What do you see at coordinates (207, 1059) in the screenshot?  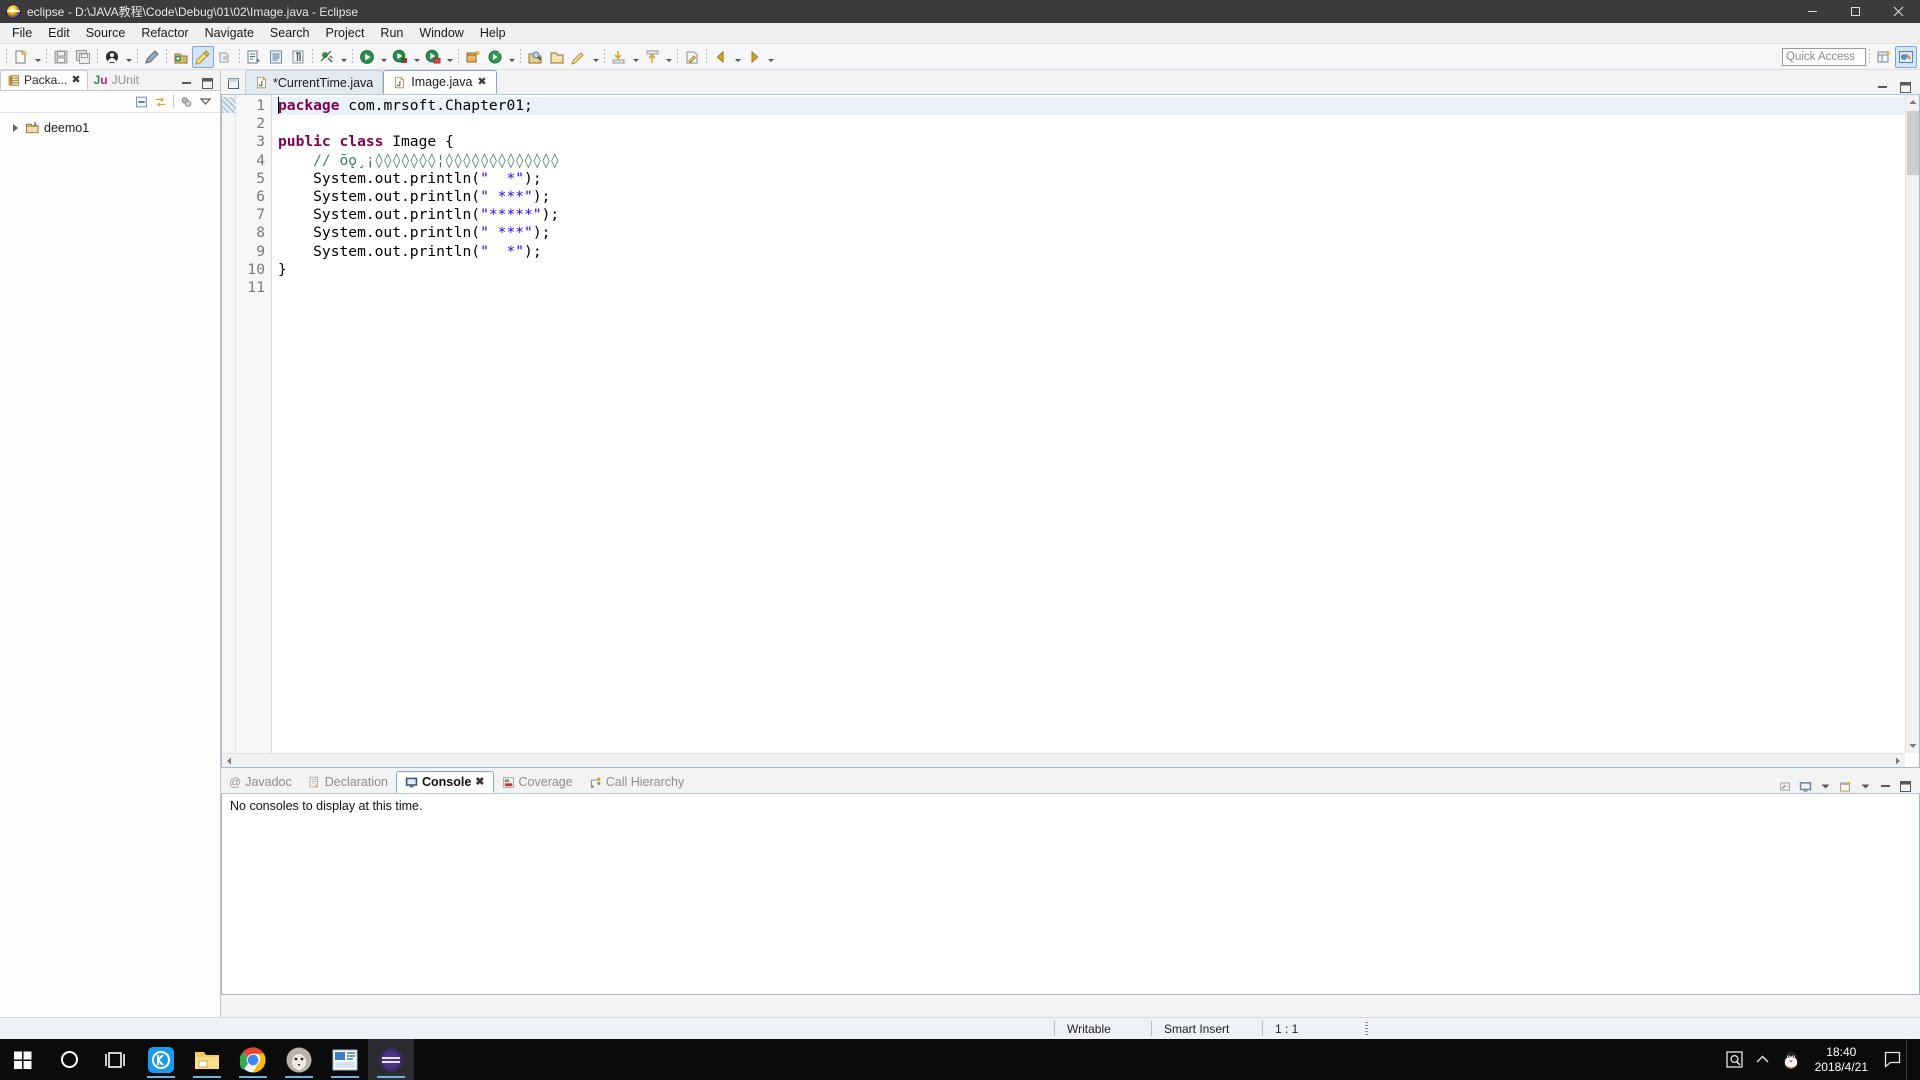 I see `taskbar-app-file-explorer` at bounding box center [207, 1059].